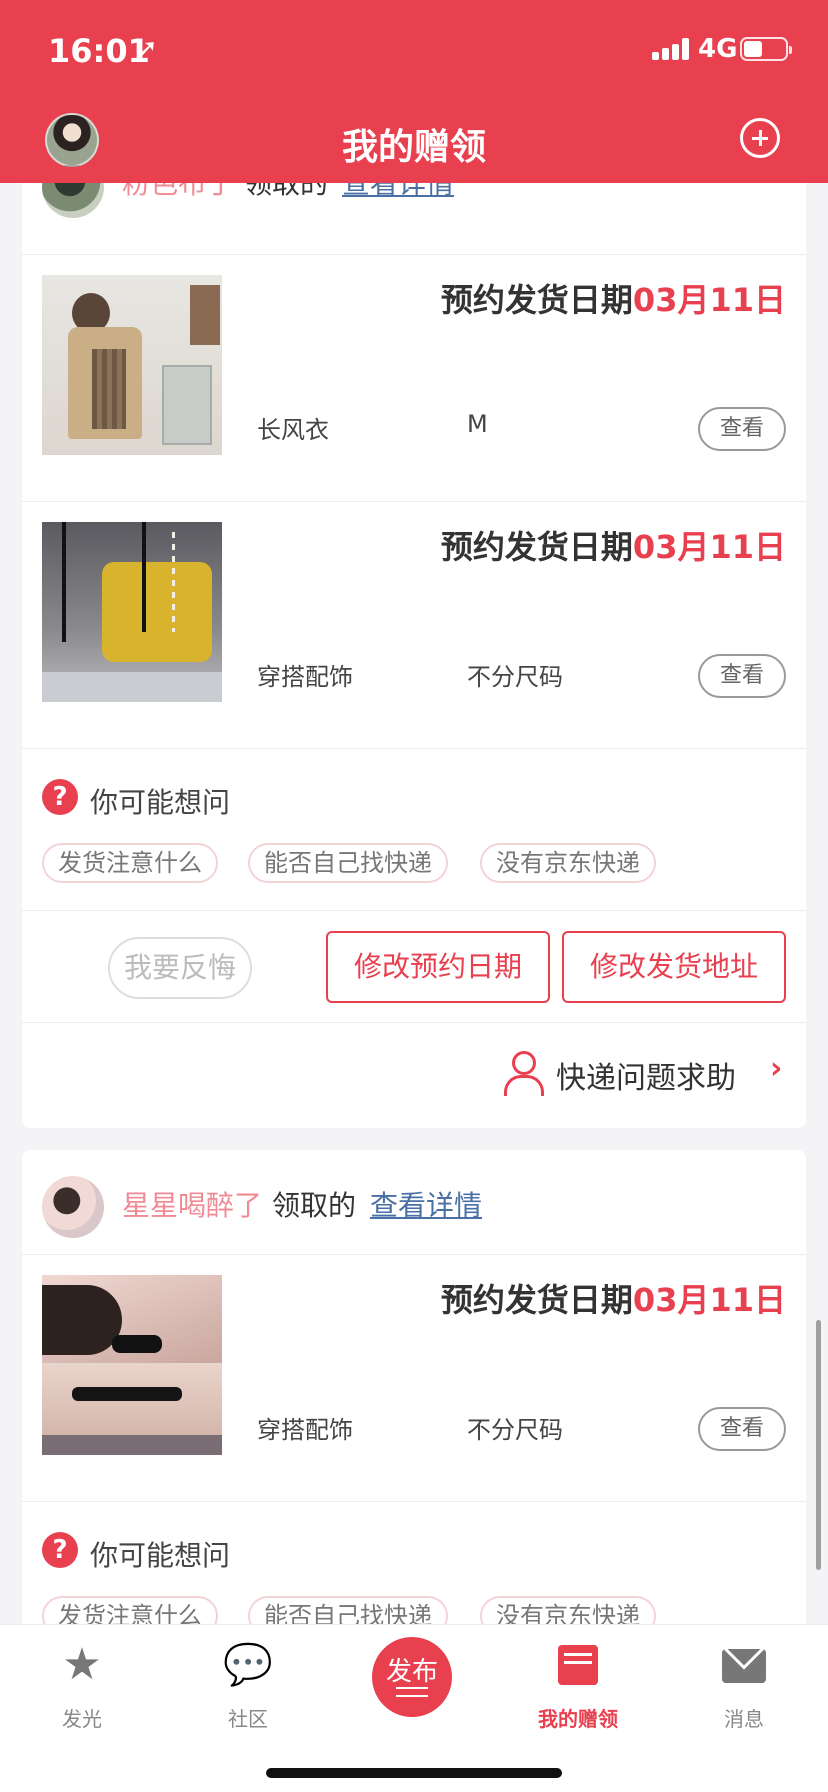  Describe the element at coordinates (578, 1719) in the screenshot. I see `tab-label: 我的赠领` at that location.